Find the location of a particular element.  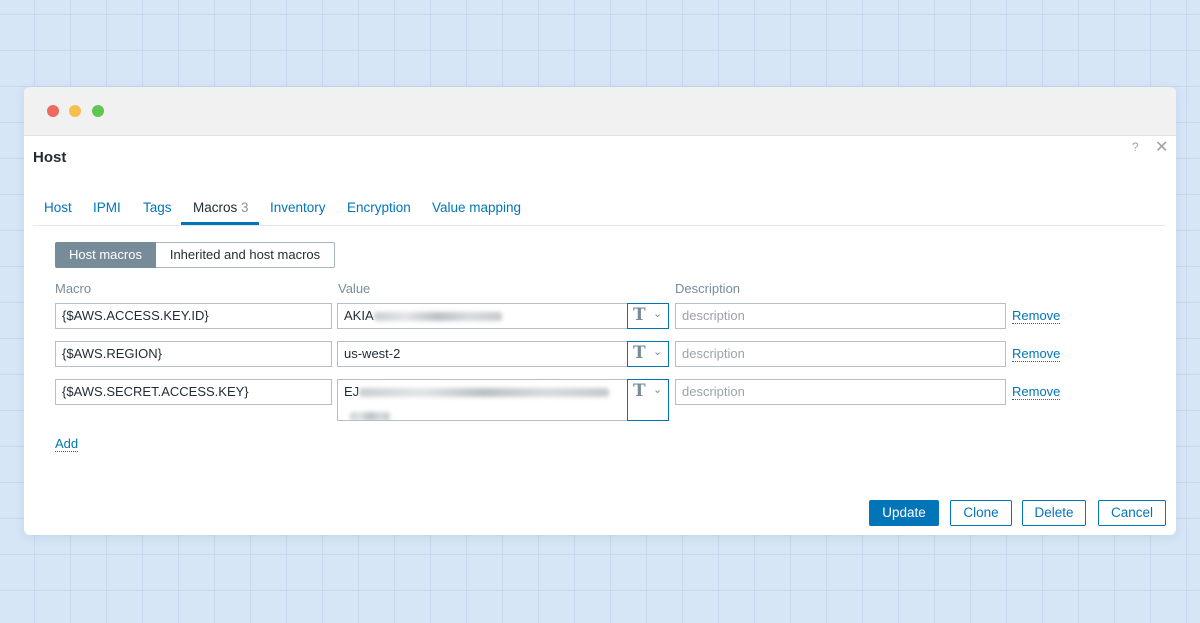

window-titlebar is located at coordinates (600, 111).